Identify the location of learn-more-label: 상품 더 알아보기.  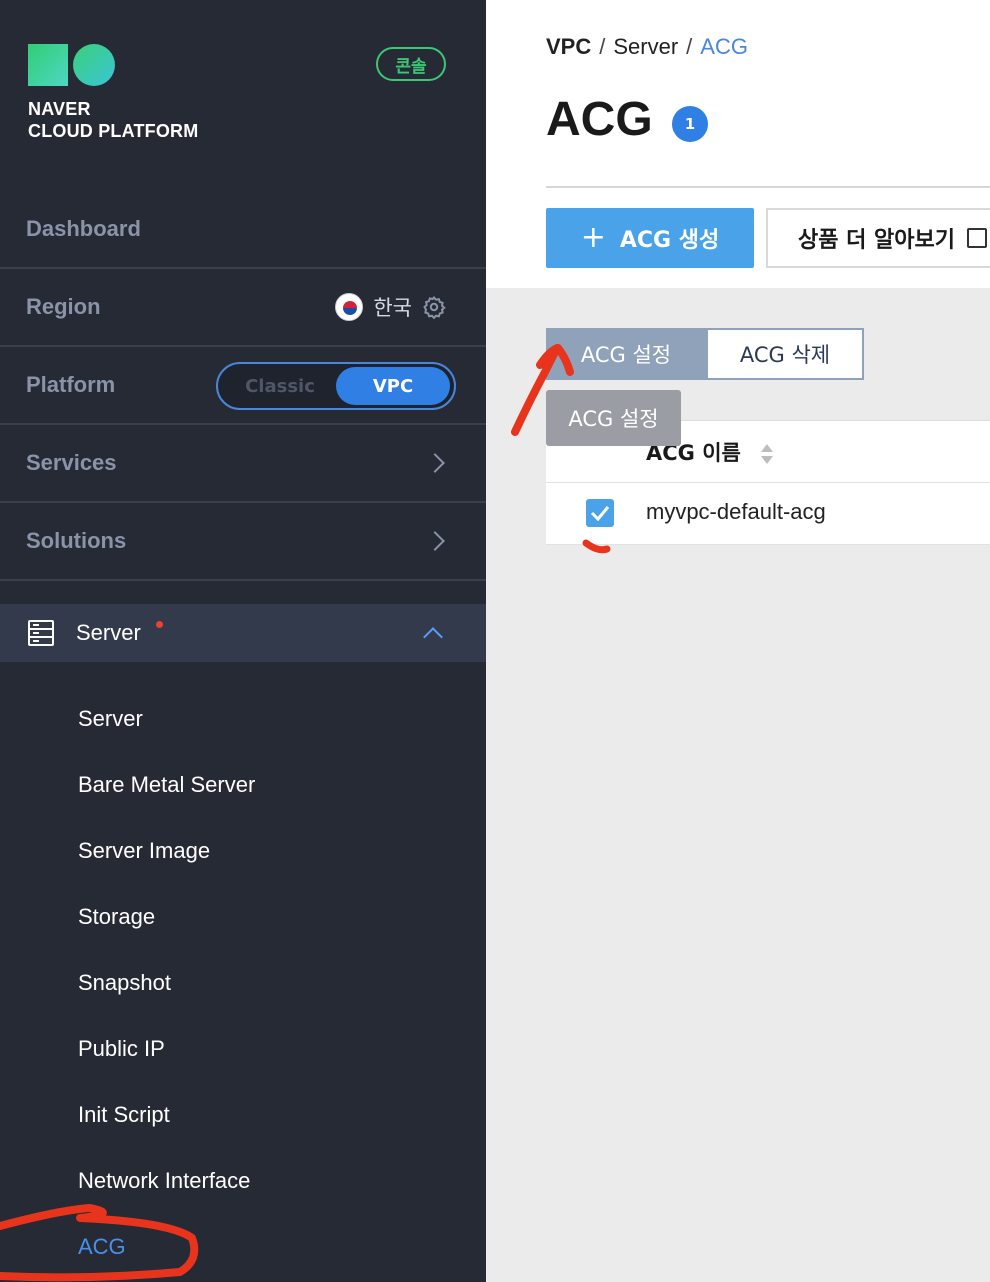
(876, 240).